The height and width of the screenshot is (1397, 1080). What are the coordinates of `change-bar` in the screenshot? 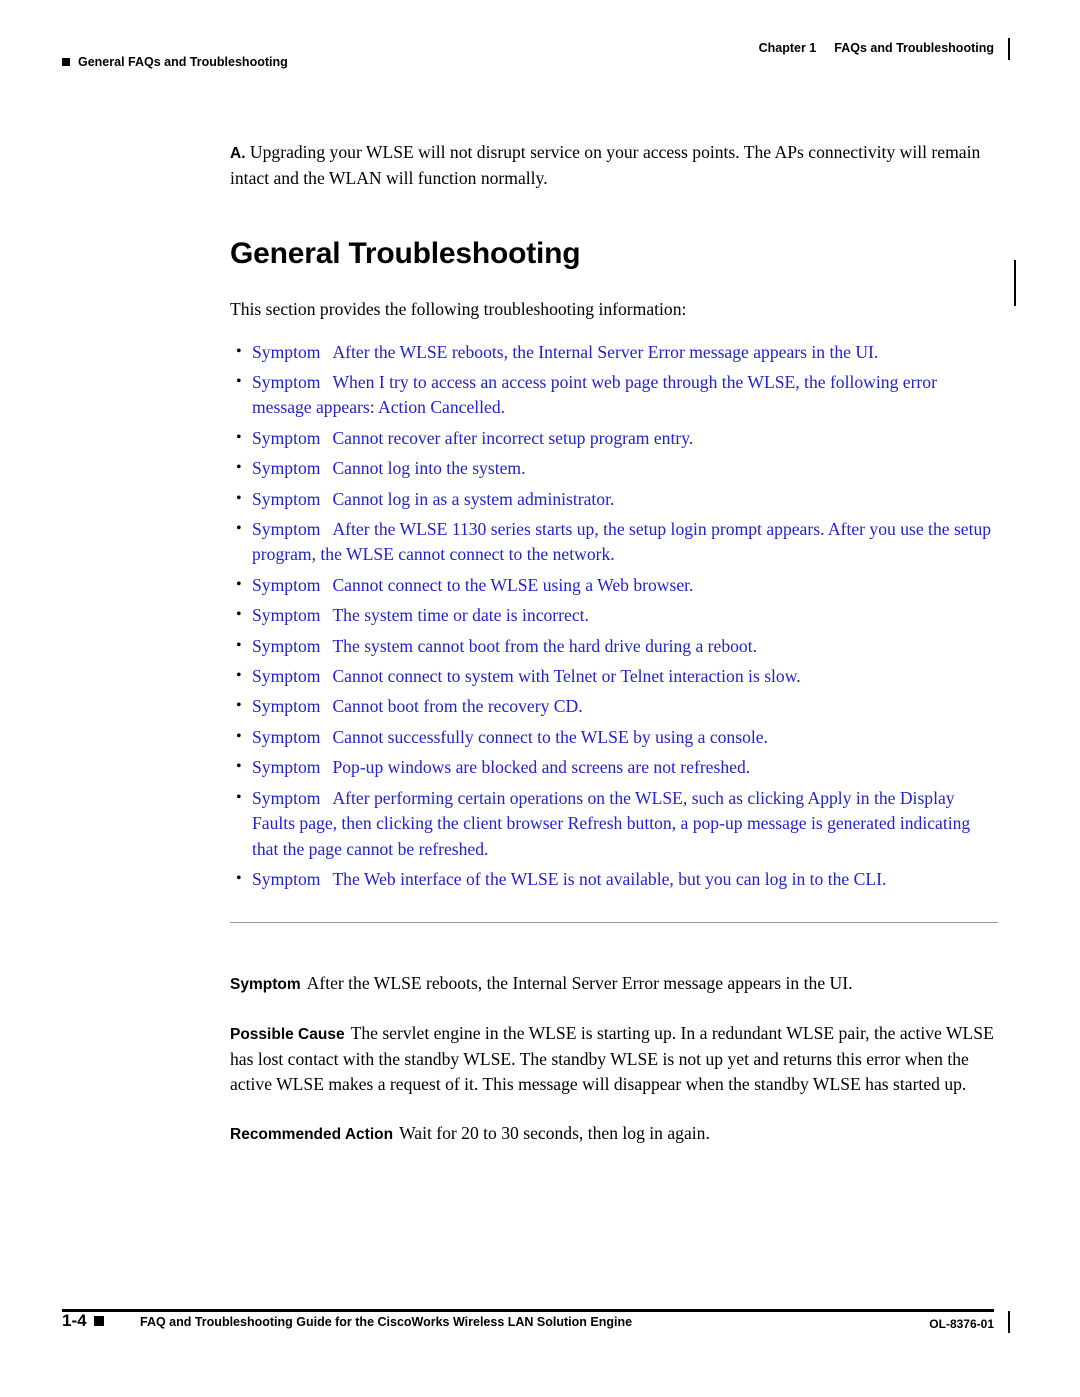 It's located at (1014, 283).